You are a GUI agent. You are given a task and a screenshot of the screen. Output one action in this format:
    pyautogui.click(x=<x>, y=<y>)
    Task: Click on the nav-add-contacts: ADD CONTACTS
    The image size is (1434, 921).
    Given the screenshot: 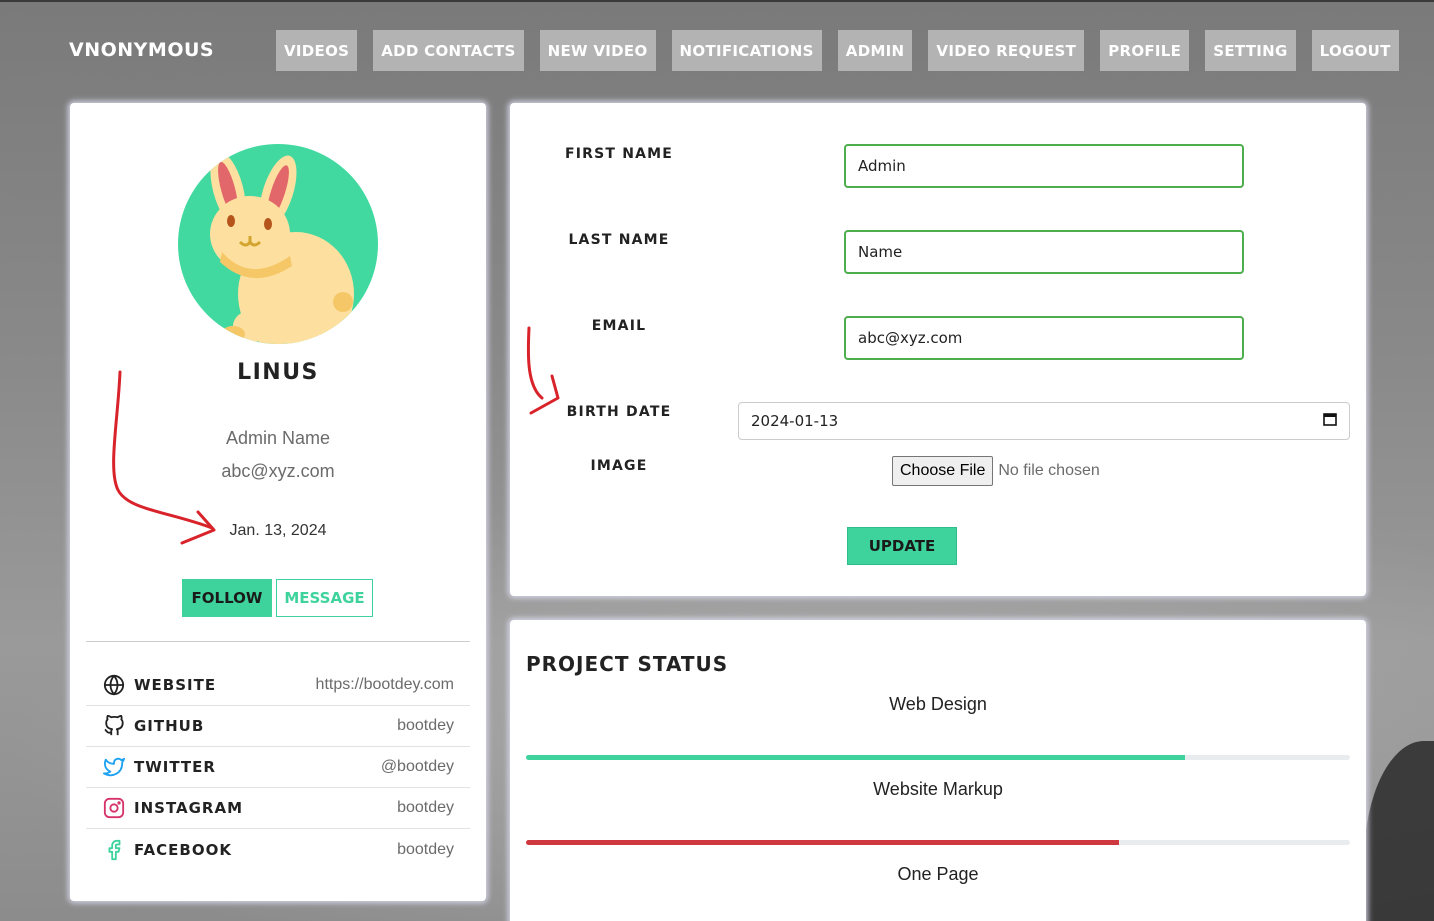 What is the action you would take?
    pyautogui.click(x=448, y=50)
    